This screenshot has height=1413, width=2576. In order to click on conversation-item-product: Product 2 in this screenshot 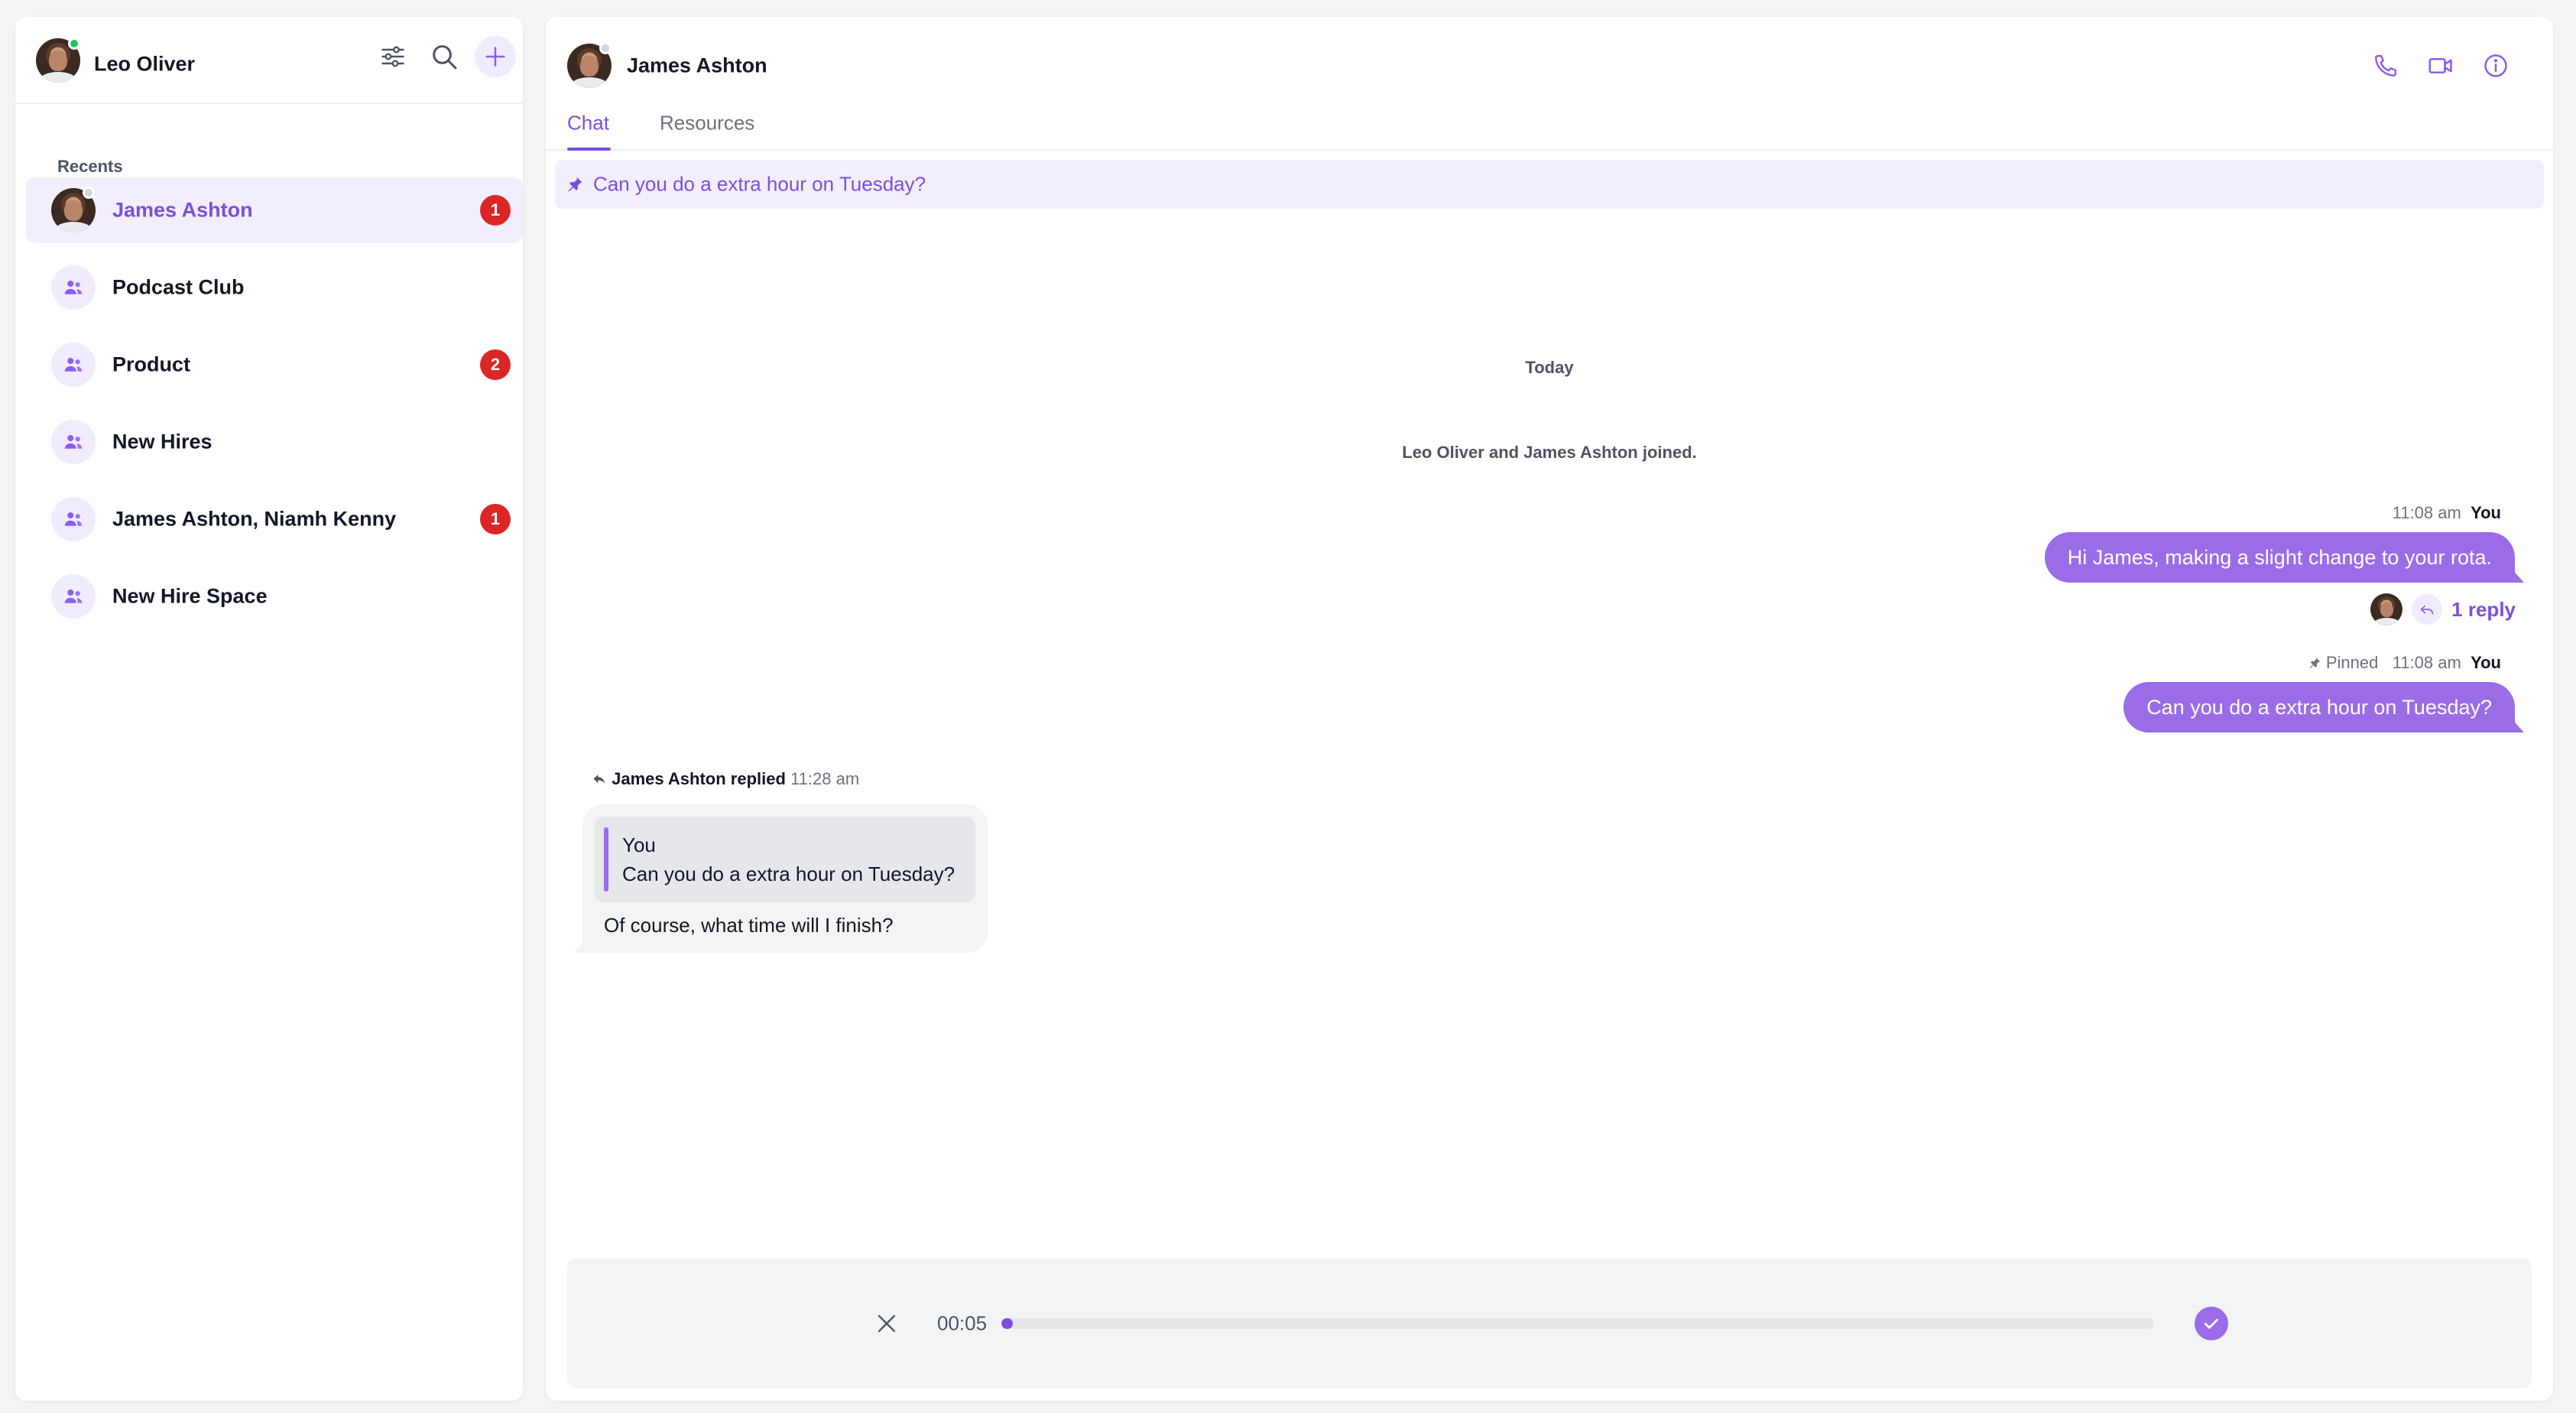, I will do `click(274, 365)`.